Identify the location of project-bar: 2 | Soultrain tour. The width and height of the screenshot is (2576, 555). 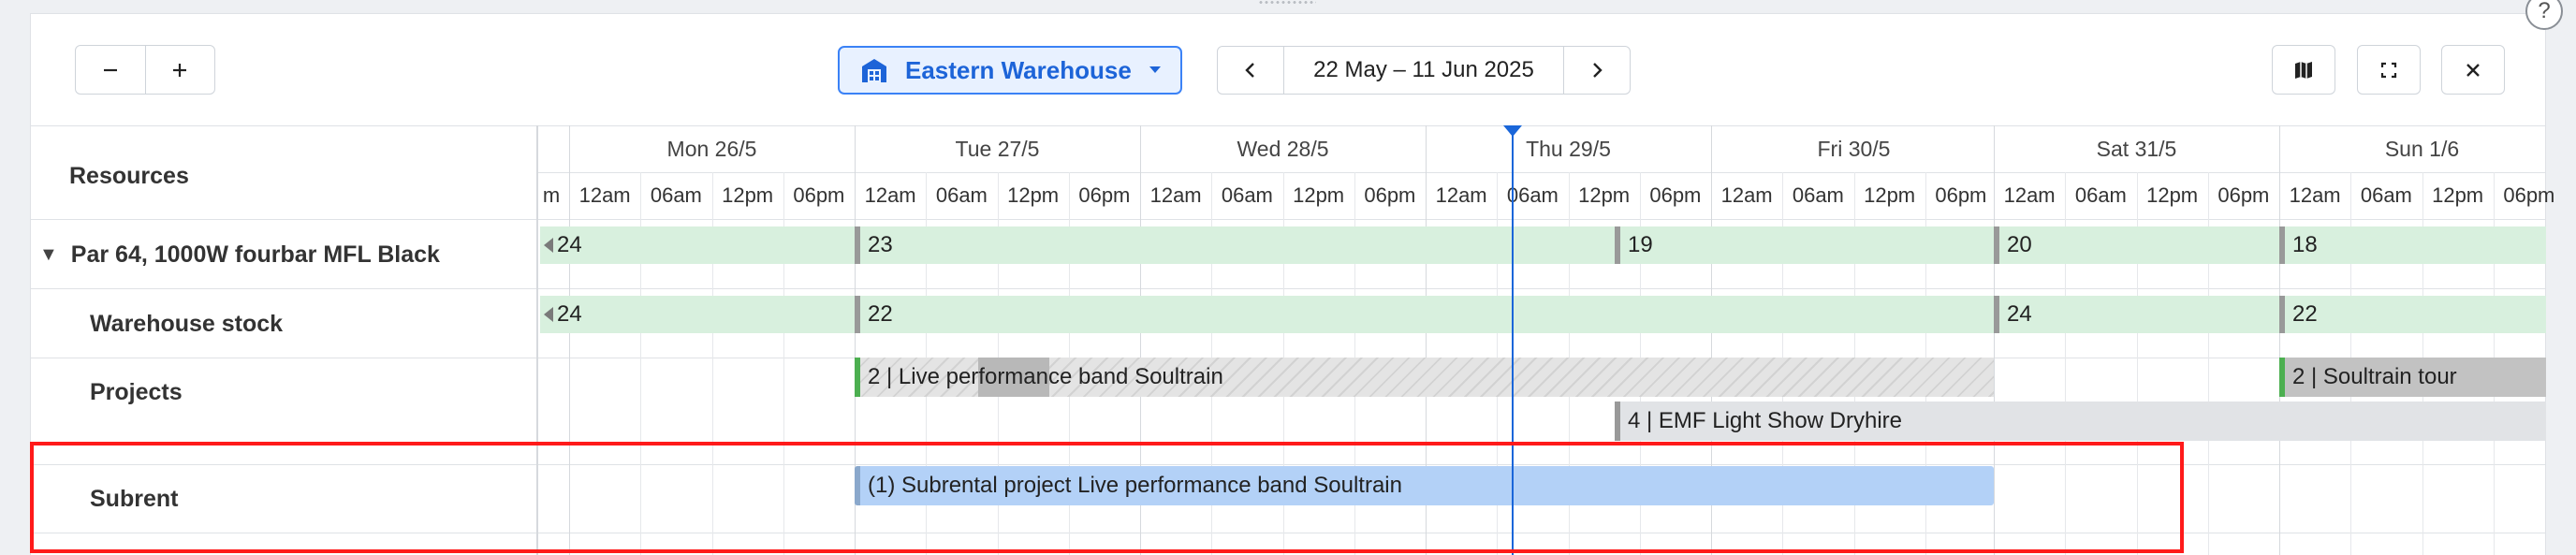
(2412, 377).